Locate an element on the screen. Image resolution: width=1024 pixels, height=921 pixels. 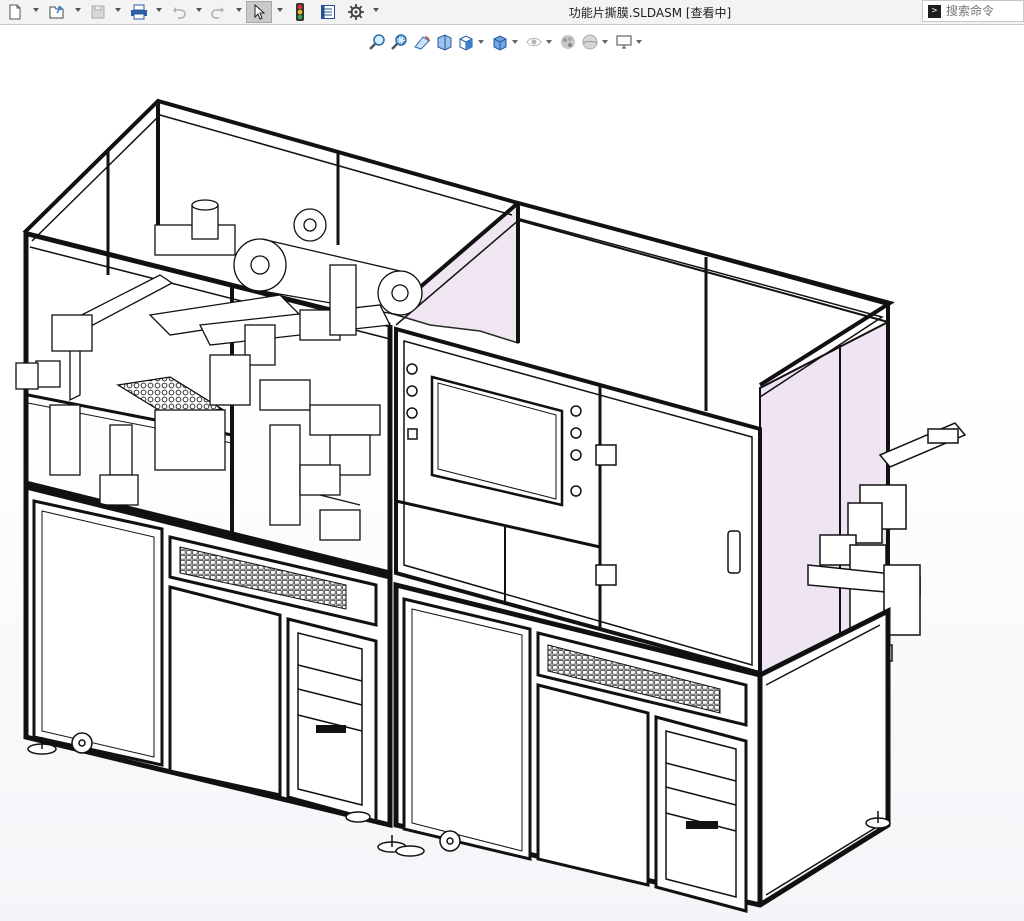
print-icon is located at coordinates (139, 12).